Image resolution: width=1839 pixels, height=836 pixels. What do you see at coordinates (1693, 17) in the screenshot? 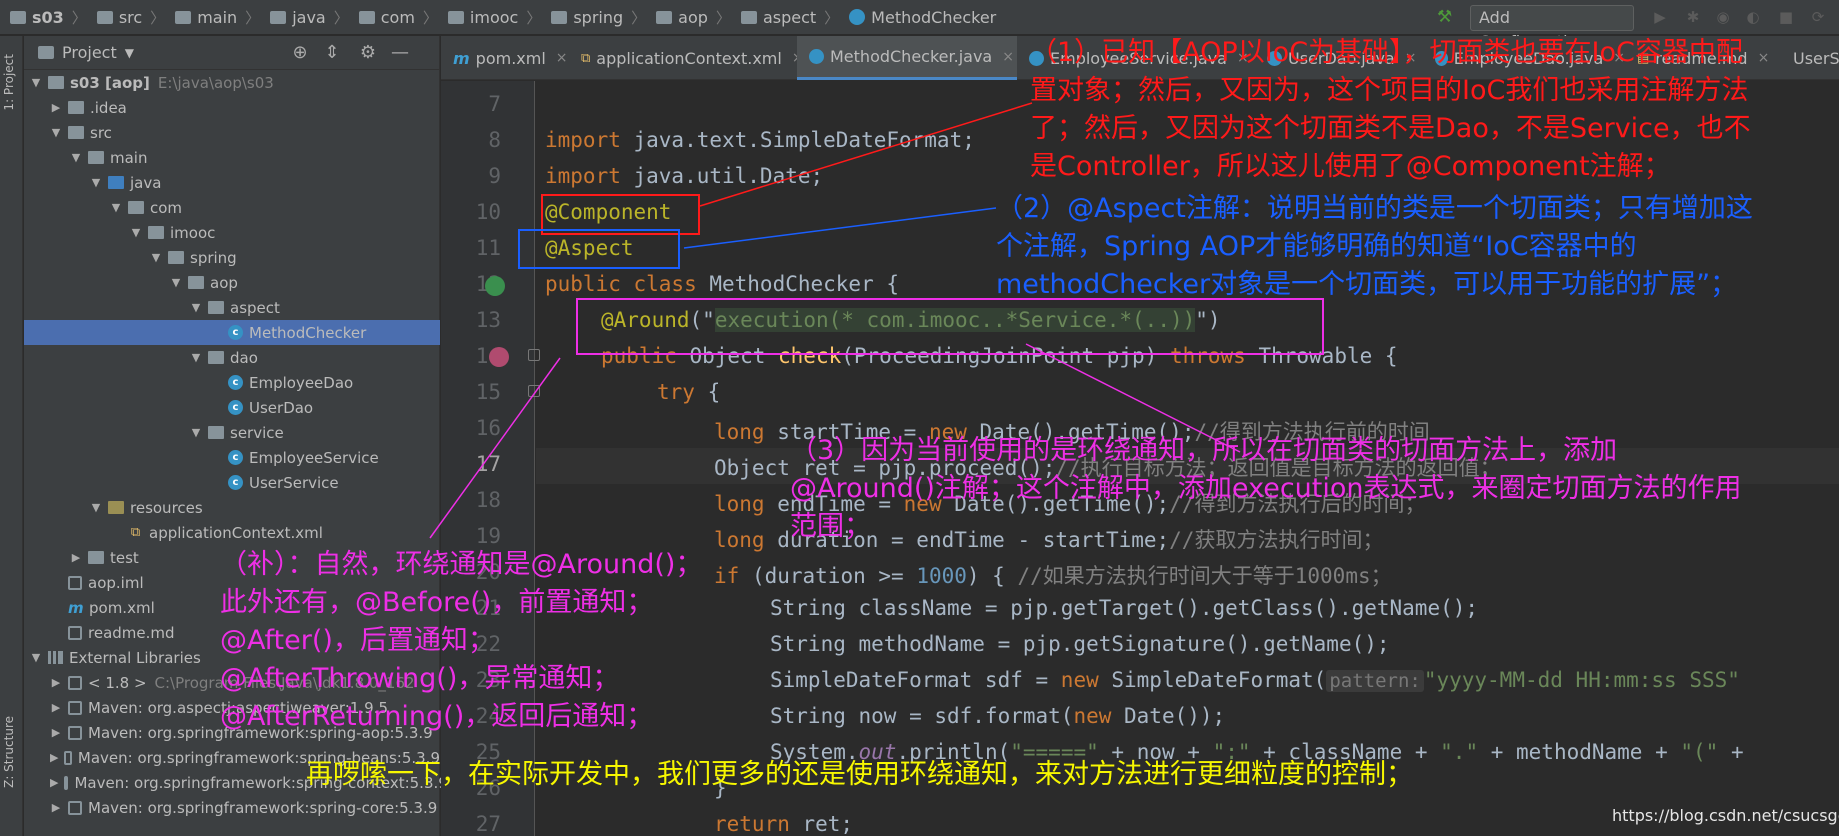
I see `debug-icon: ✱` at bounding box center [1693, 17].